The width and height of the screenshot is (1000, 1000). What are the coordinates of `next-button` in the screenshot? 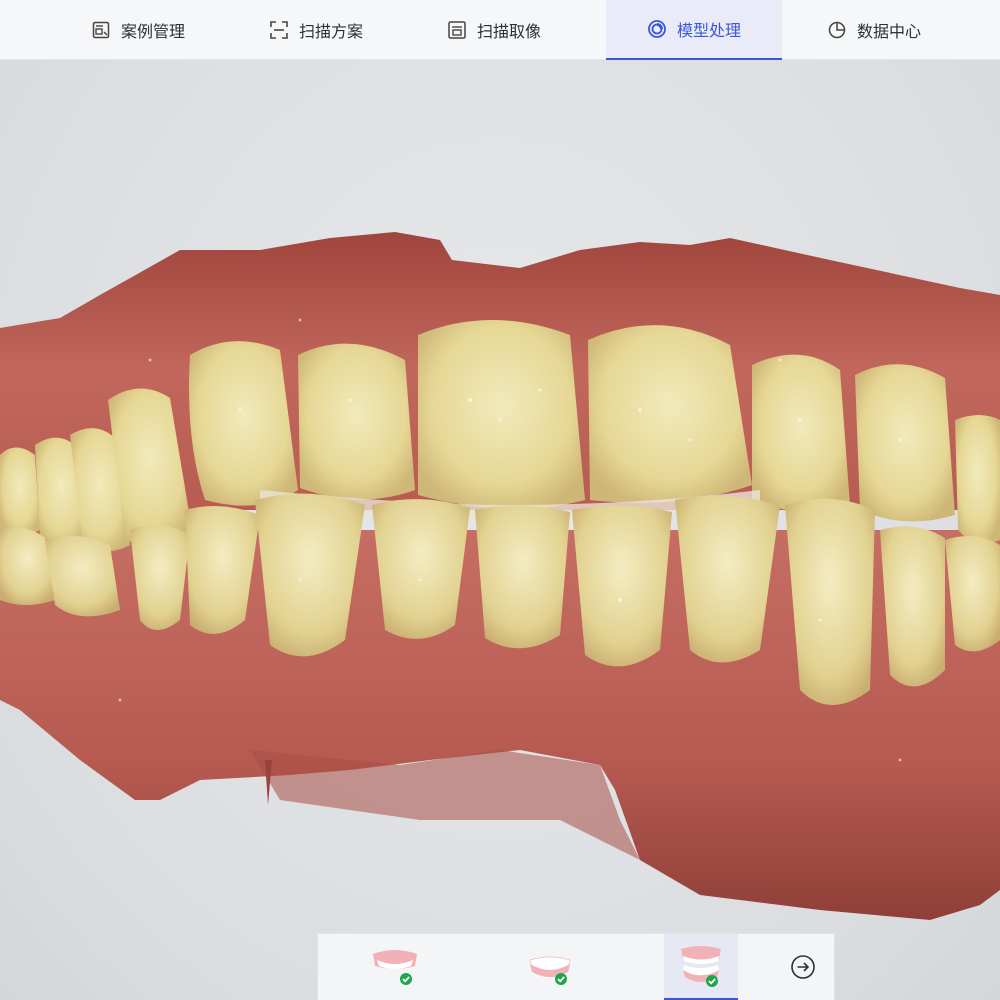 It's located at (803, 967).